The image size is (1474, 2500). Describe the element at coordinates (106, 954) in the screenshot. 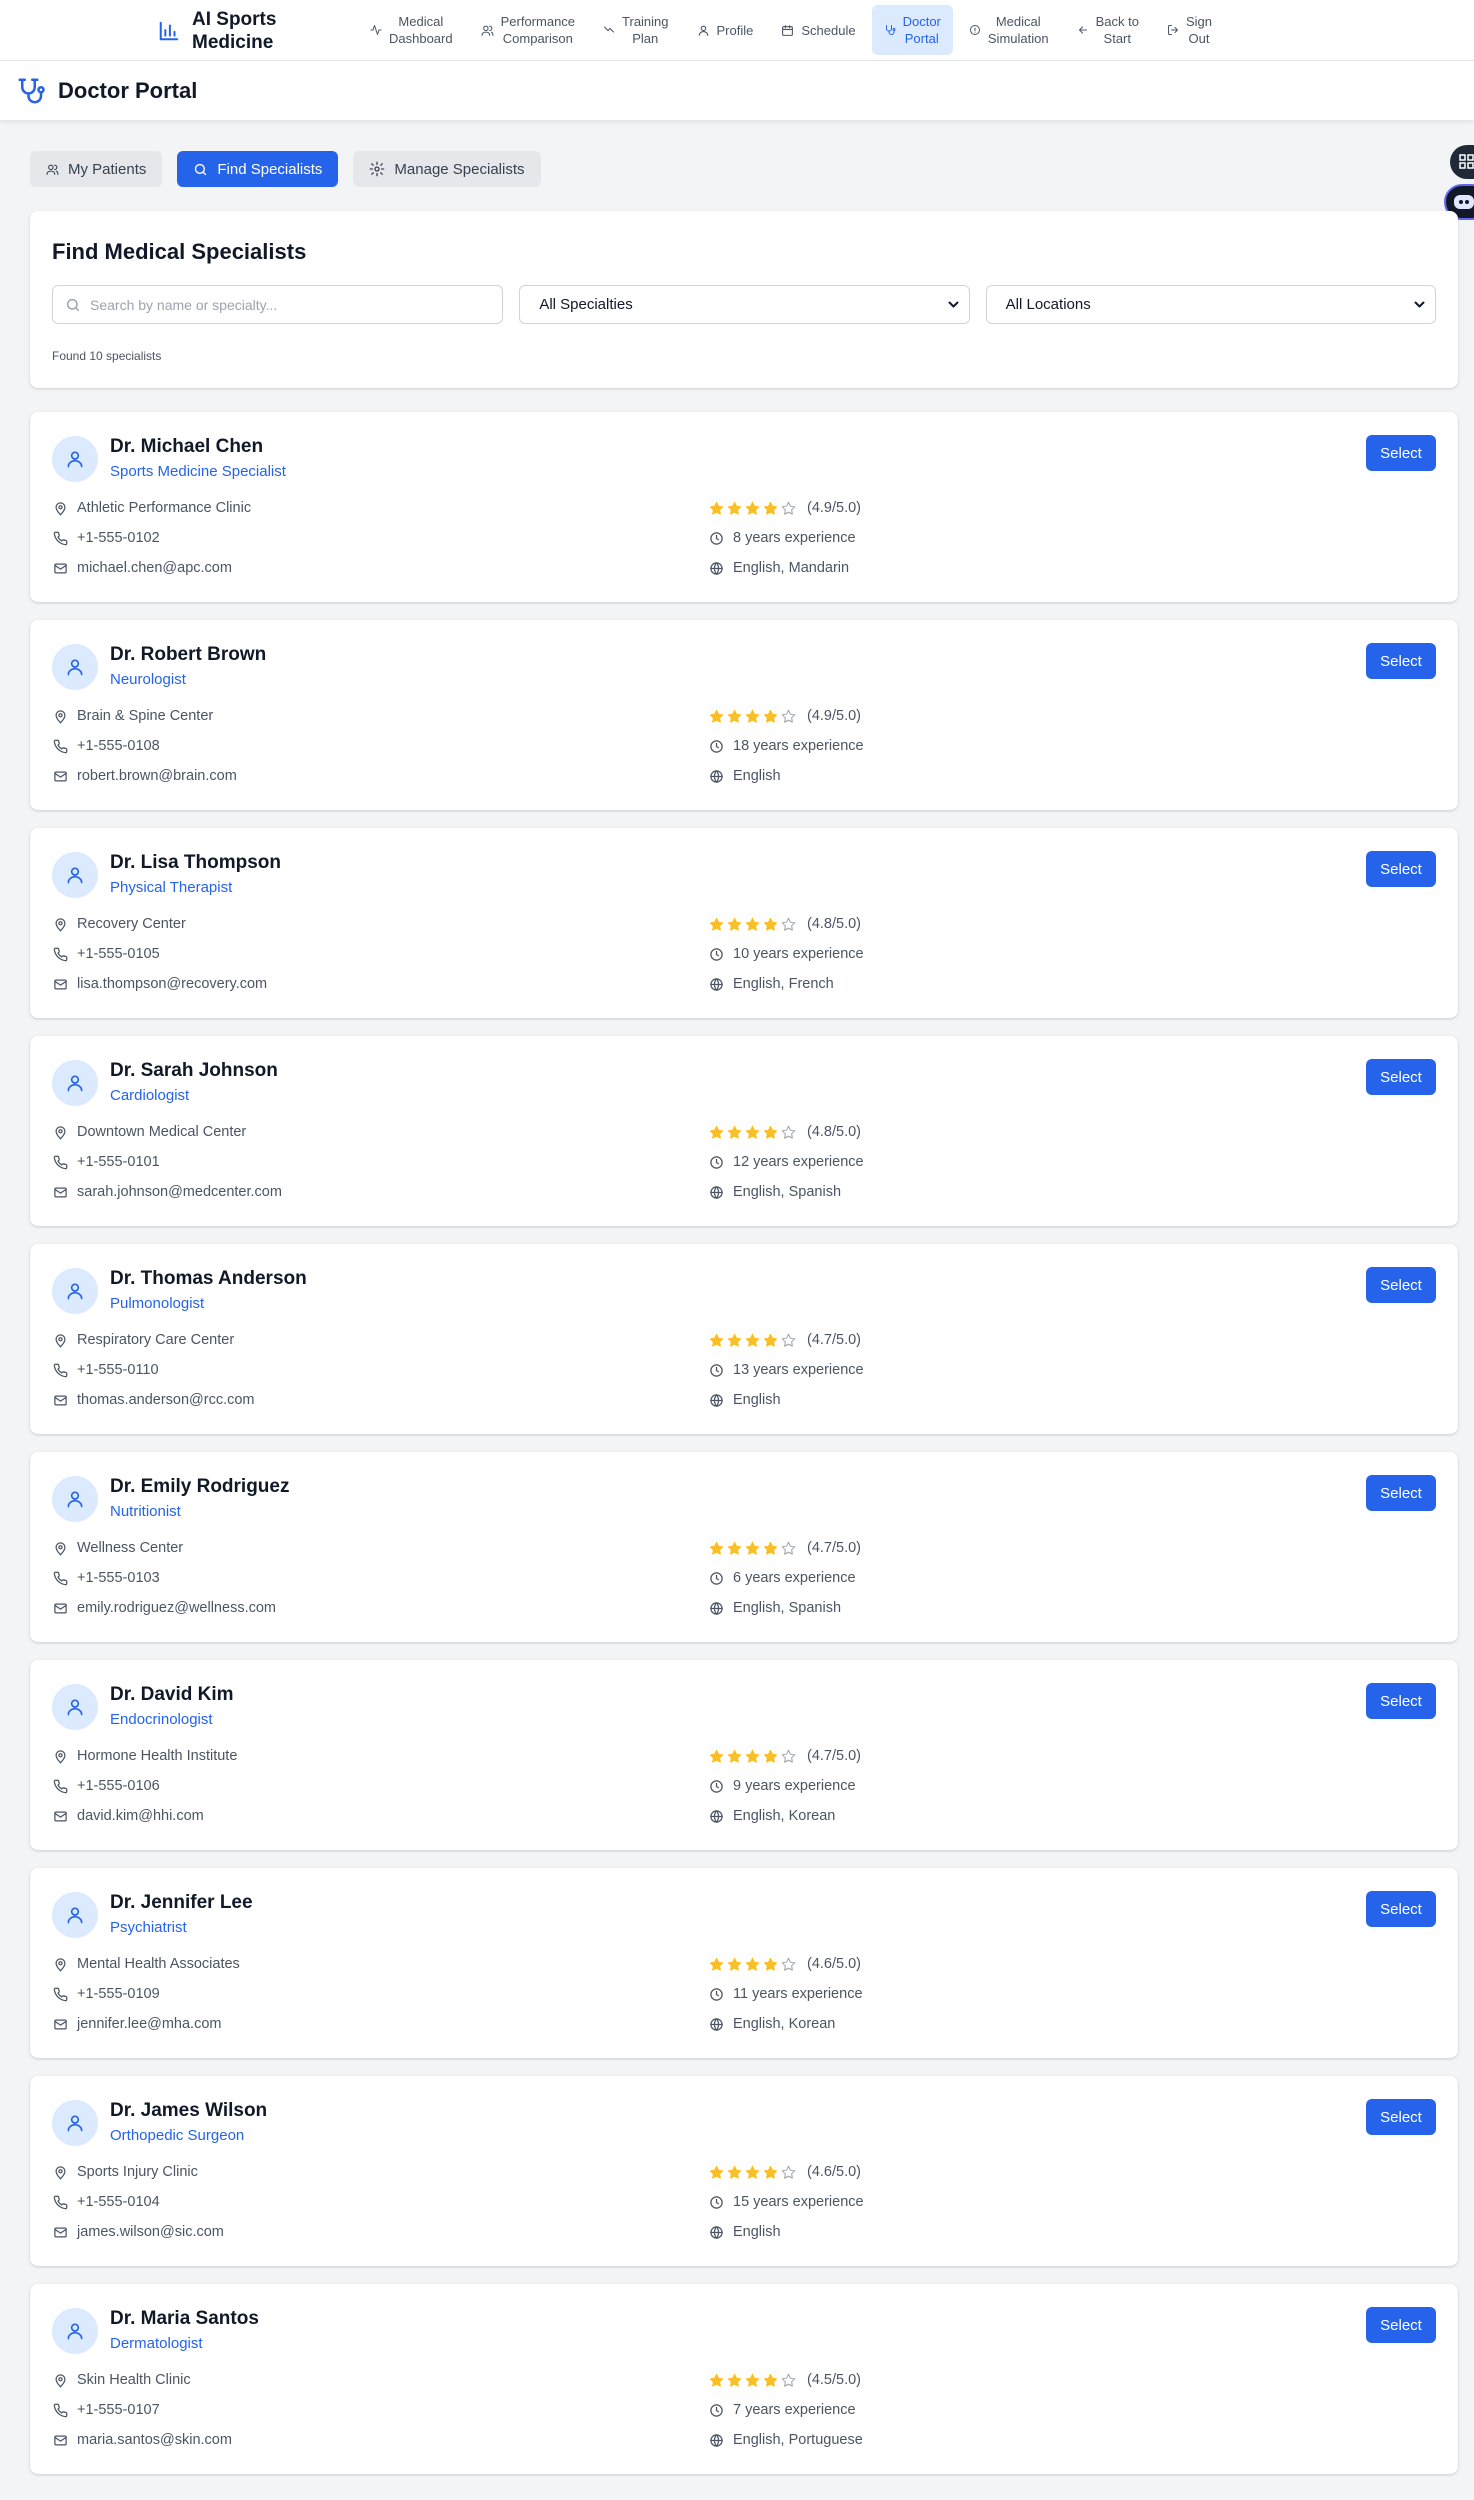

I see `phone-info: +1-555-0105` at that location.